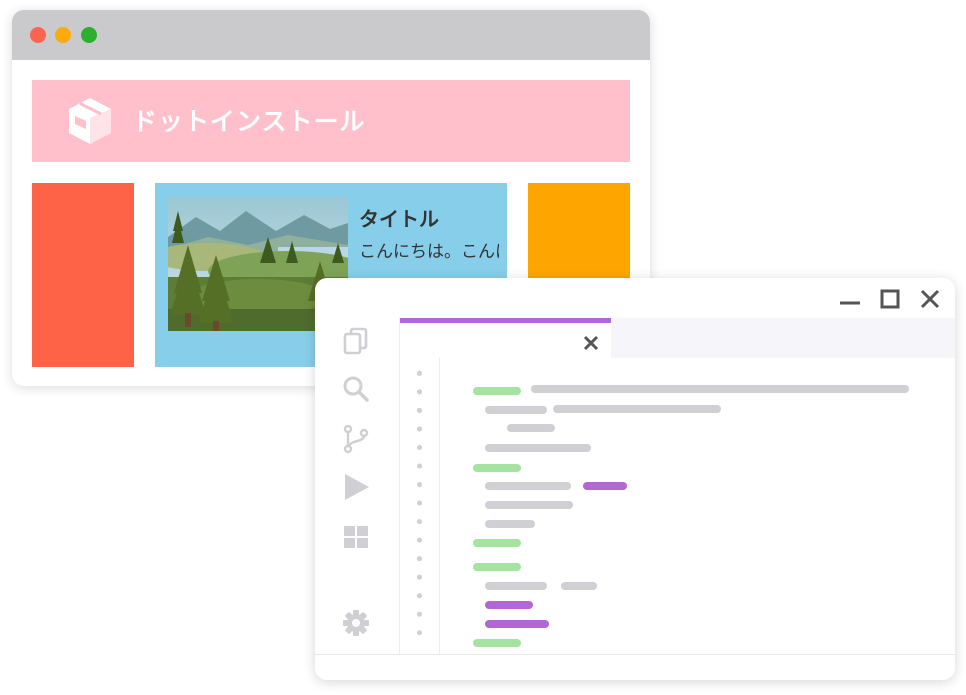 Image resolution: width=966 pixels, height=695 pixels. What do you see at coordinates (677, 338) in the screenshot?
I see `tab-strip` at bounding box center [677, 338].